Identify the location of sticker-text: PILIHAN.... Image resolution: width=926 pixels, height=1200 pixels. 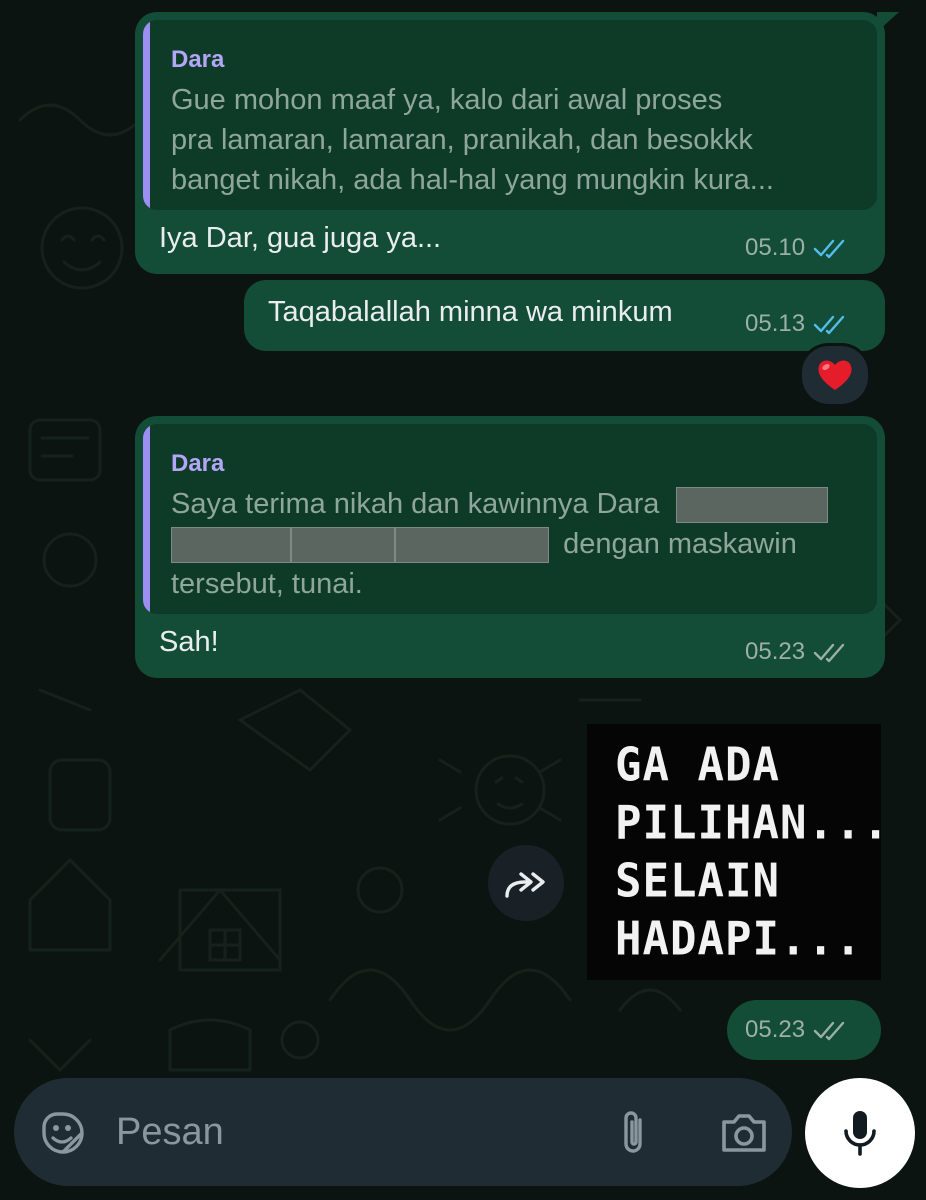
(752, 823).